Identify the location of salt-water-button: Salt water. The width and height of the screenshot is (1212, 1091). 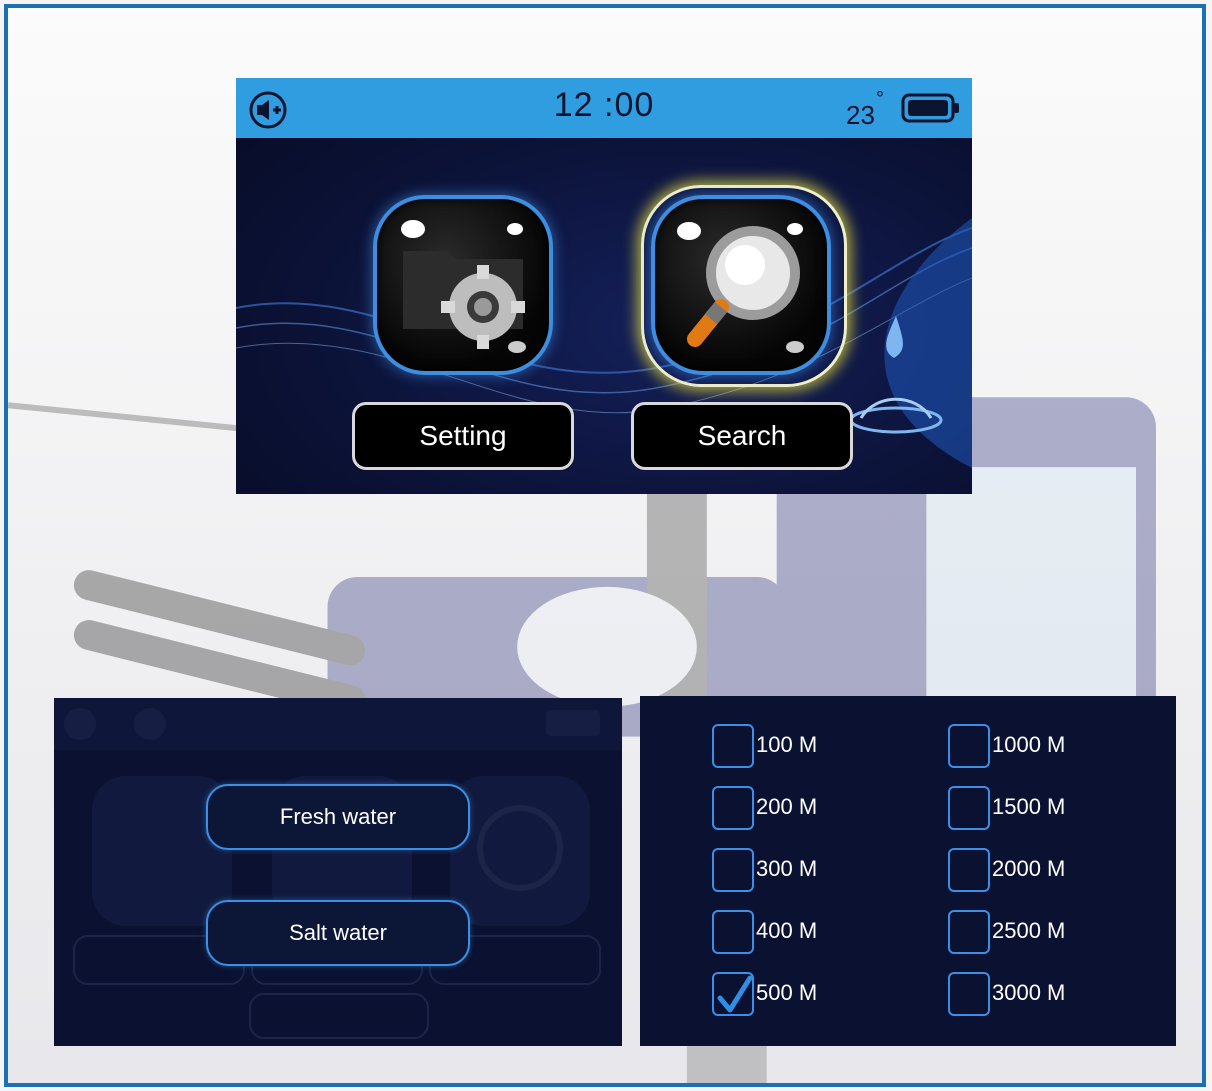
(338, 933).